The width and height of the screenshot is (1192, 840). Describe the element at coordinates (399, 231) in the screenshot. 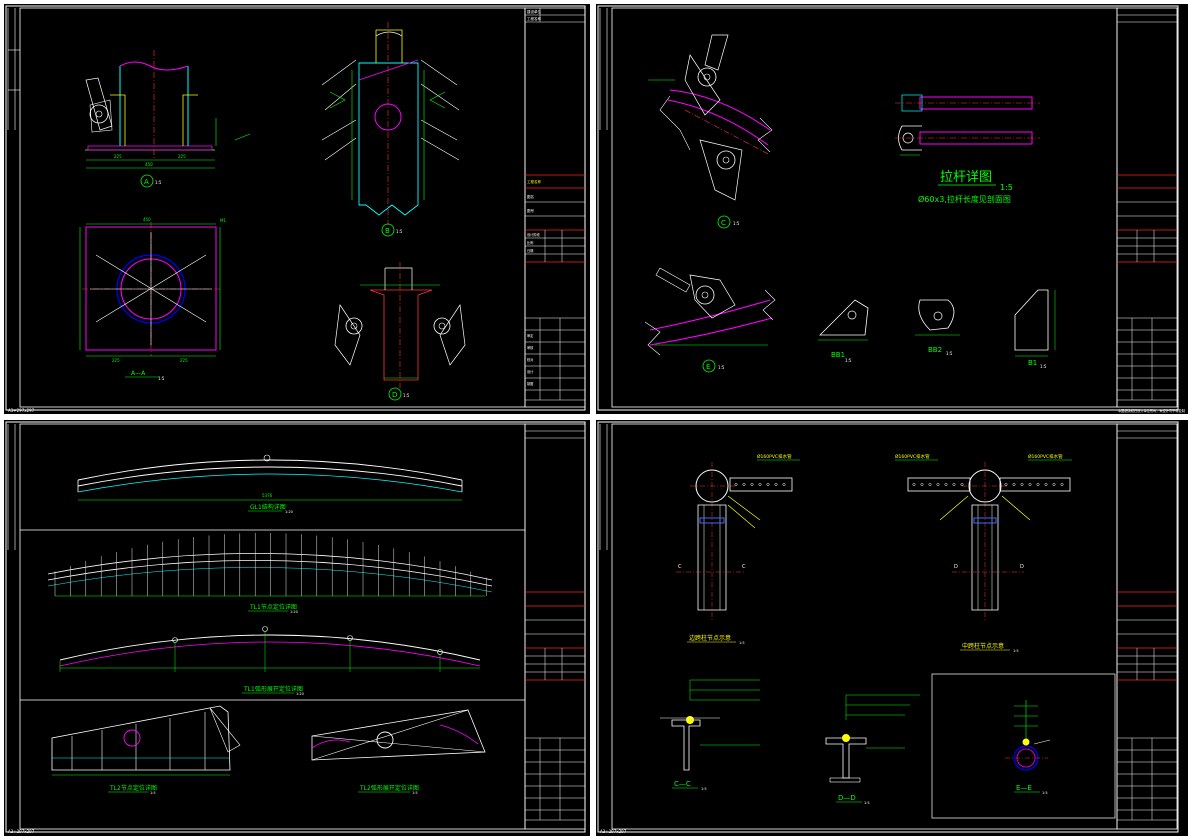

I see `view-b-scale: 1:5` at that location.